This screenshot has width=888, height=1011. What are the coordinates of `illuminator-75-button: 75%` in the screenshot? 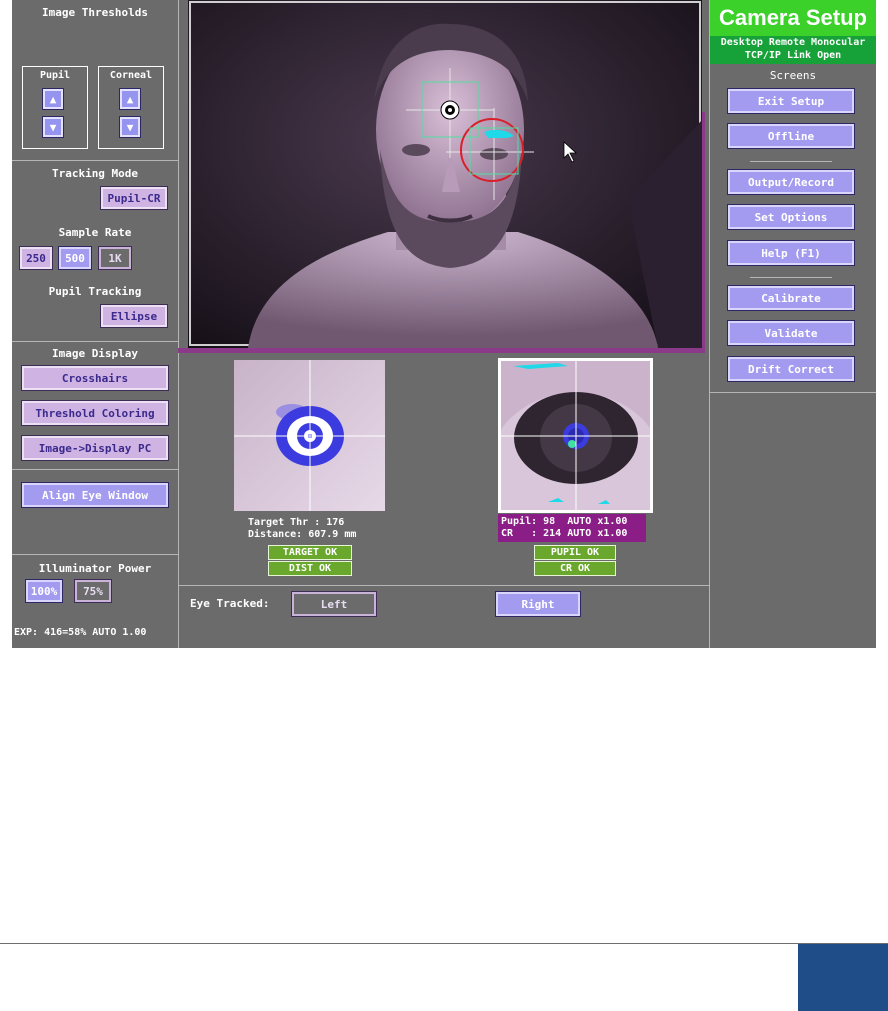 It's located at (93, 591).